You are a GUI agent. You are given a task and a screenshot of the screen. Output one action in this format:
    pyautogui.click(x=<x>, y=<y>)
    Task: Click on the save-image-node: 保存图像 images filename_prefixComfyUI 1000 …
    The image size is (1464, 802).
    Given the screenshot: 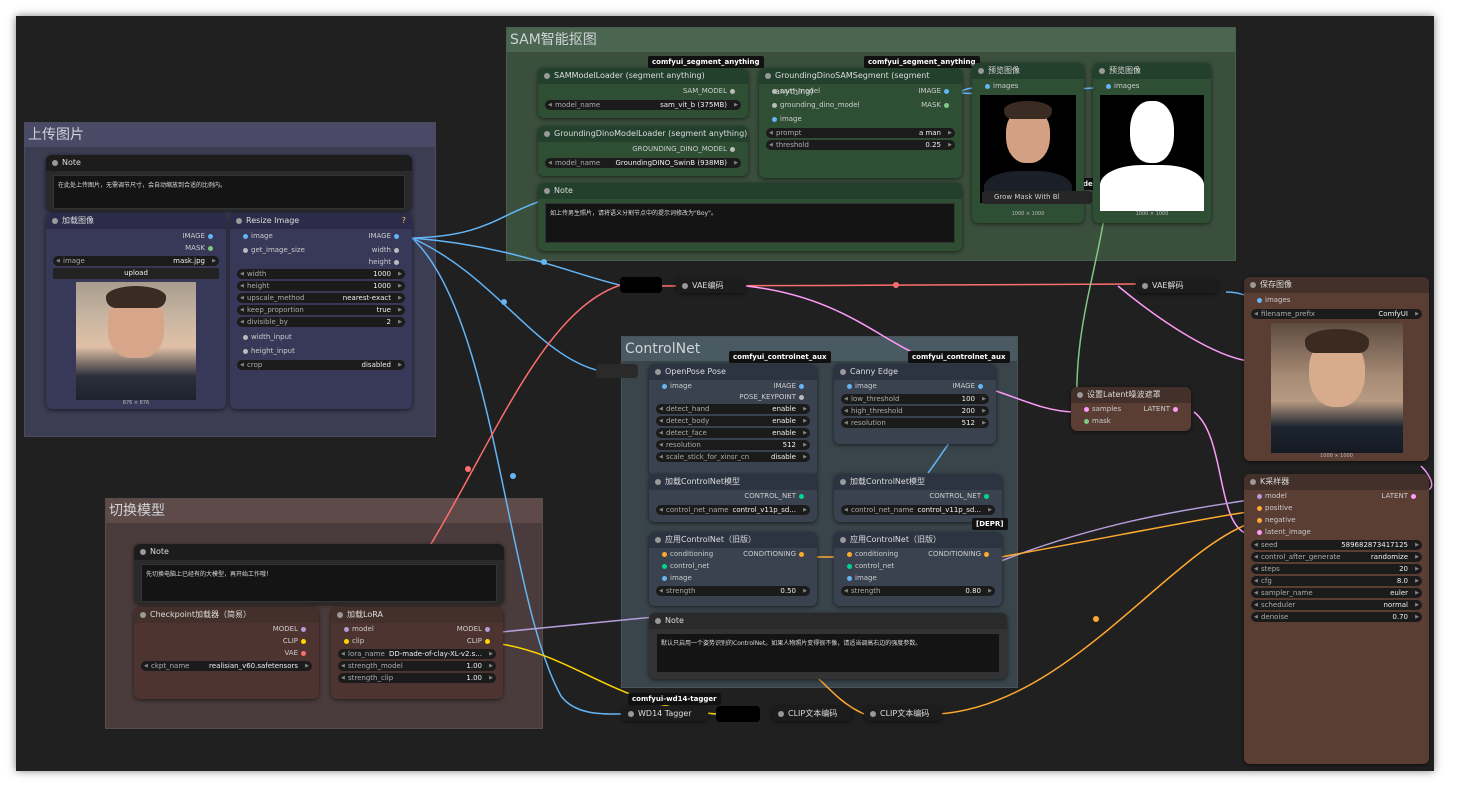 What is the action you would take?
    pyautogui.click(x=1336, y=369)
    